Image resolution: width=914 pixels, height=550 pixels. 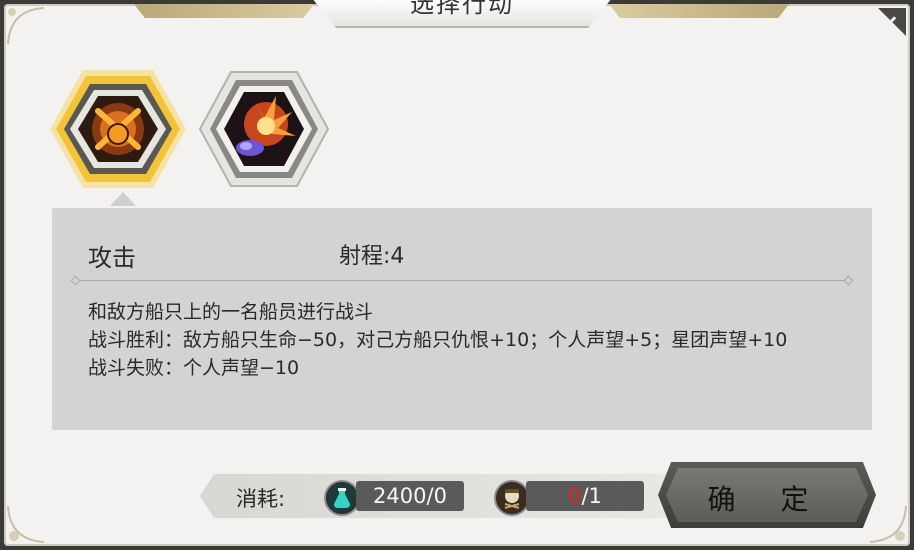 I want to click on action-range: 射程:4, so click(x=372, y=256).